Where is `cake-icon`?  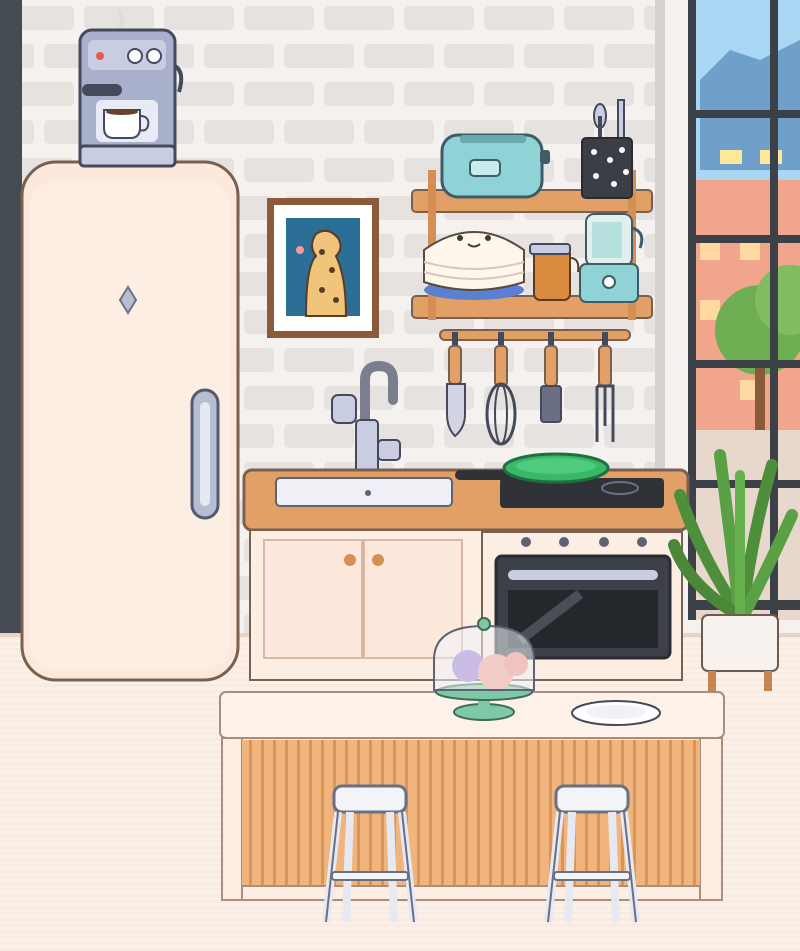 cake-icon is located at coordinates (474, 265).